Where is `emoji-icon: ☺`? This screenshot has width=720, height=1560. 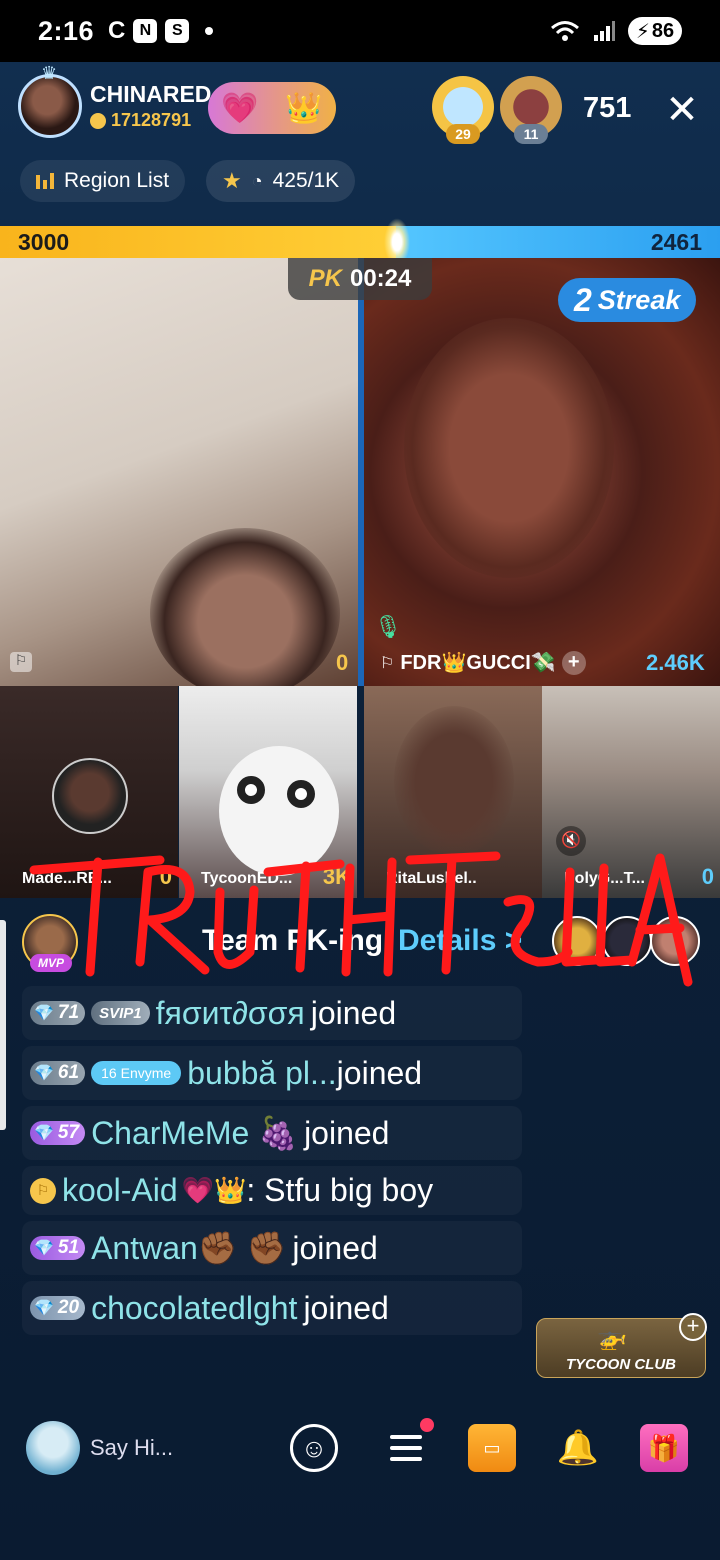
emoji-icon: ☺ is located at coordinates (314, 1448).